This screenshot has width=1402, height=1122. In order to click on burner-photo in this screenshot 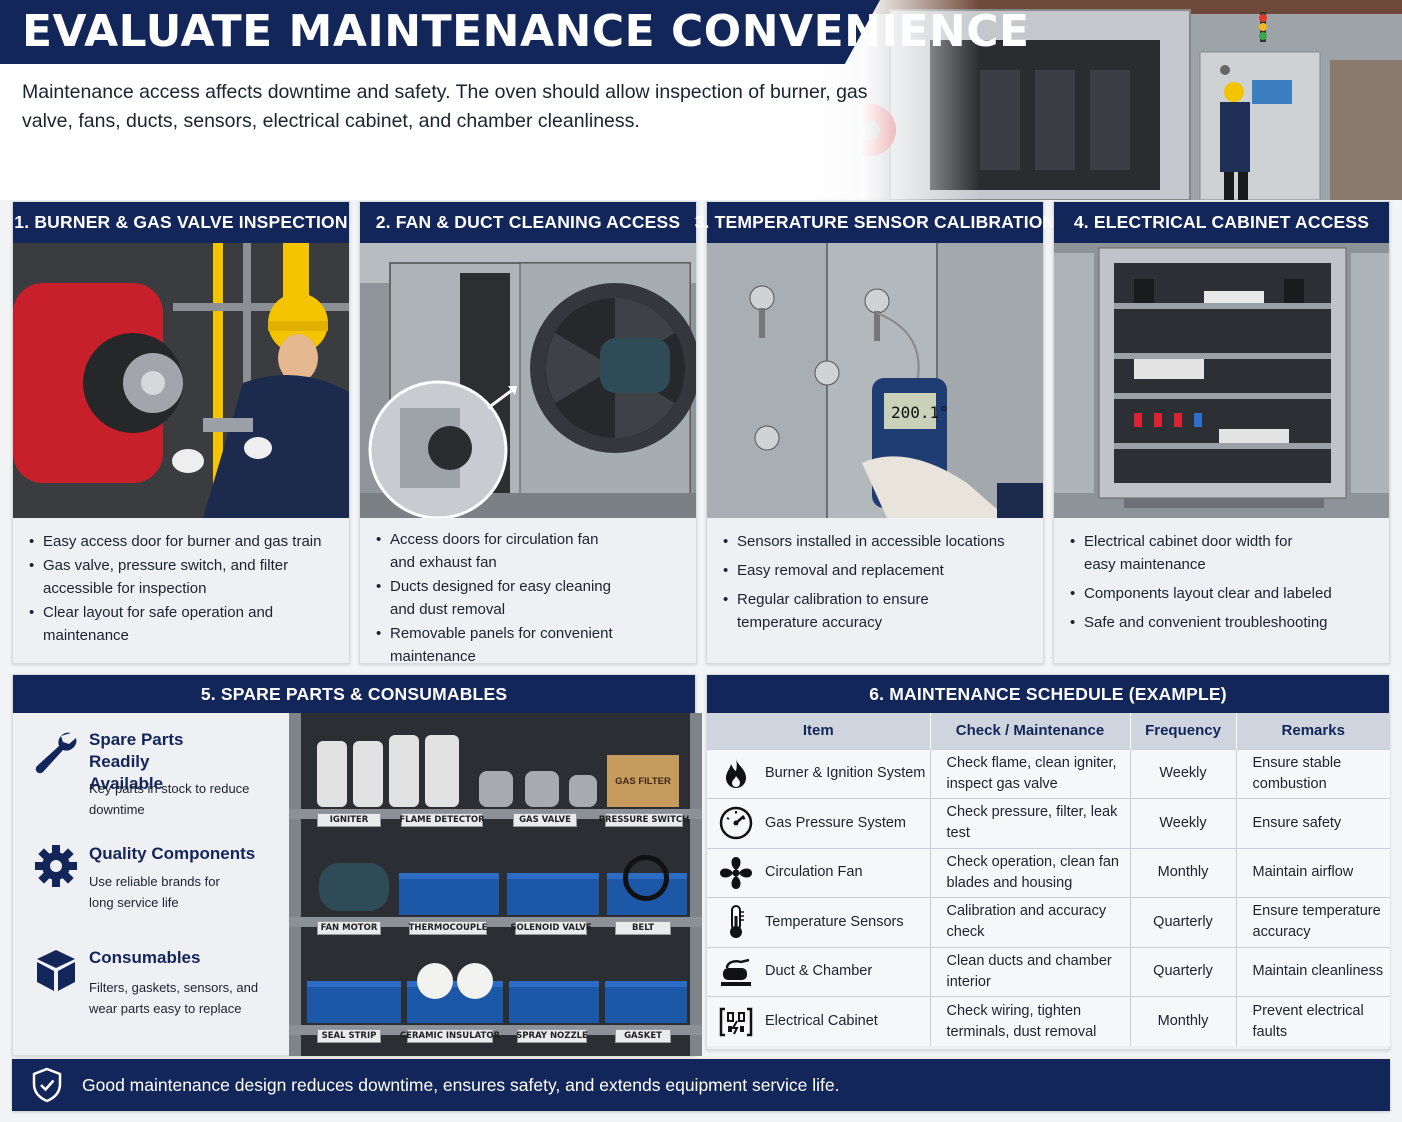, I will do `click(181, 380)`.